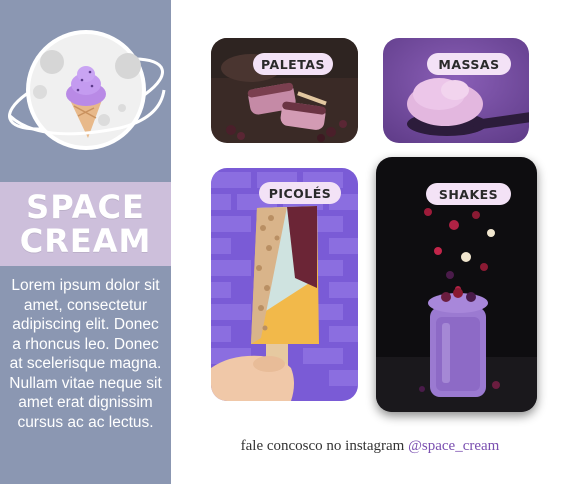 The image size is (569, 484). Describe the element at coordinates (453, 446) in the screenshot. I see `instagram-link: @space_cream` at that location.